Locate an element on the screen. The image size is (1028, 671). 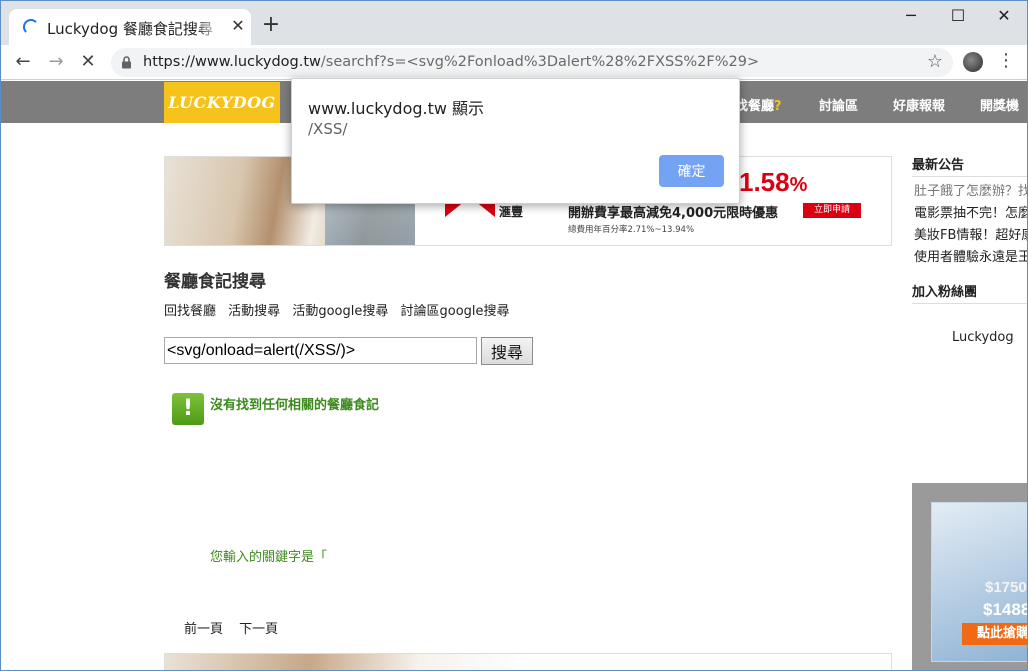
ad-buy-button: 點此搶購 is located at coordinates (994, 634).